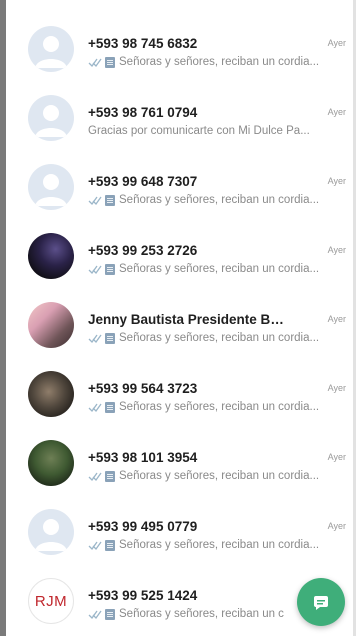 This screenshot has width=356, height=636. I want to click on preview-text: Señoras y señores, reciban un c, so click(201, 614).